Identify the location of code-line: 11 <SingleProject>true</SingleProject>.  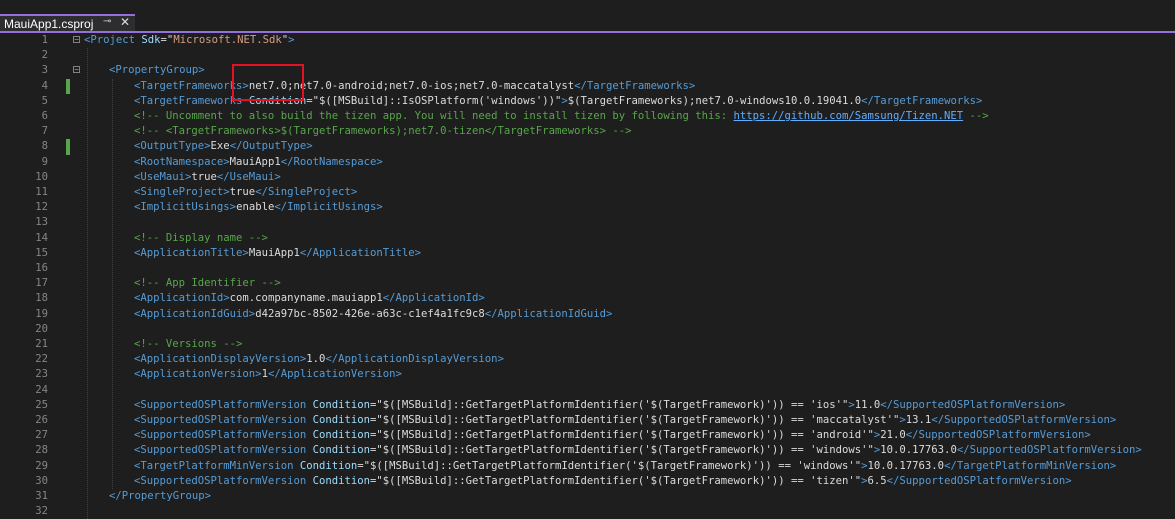
(587, 192).